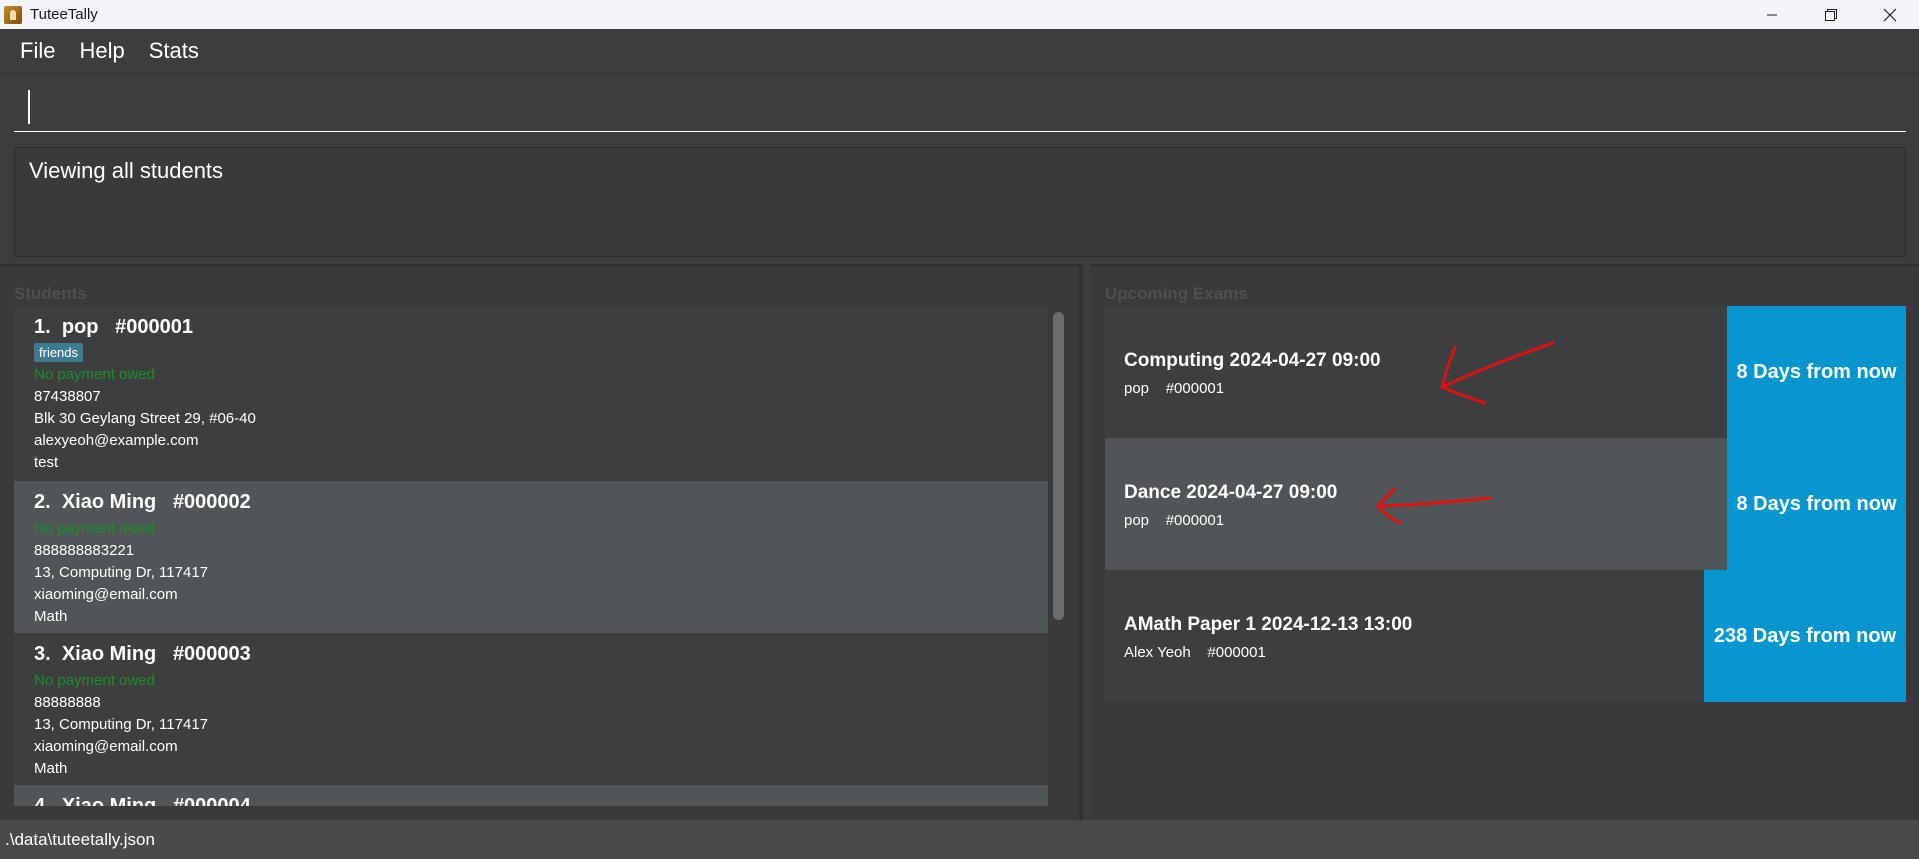 The image size is (1919, 859). I want to click on close-button, so click(1889, 14).